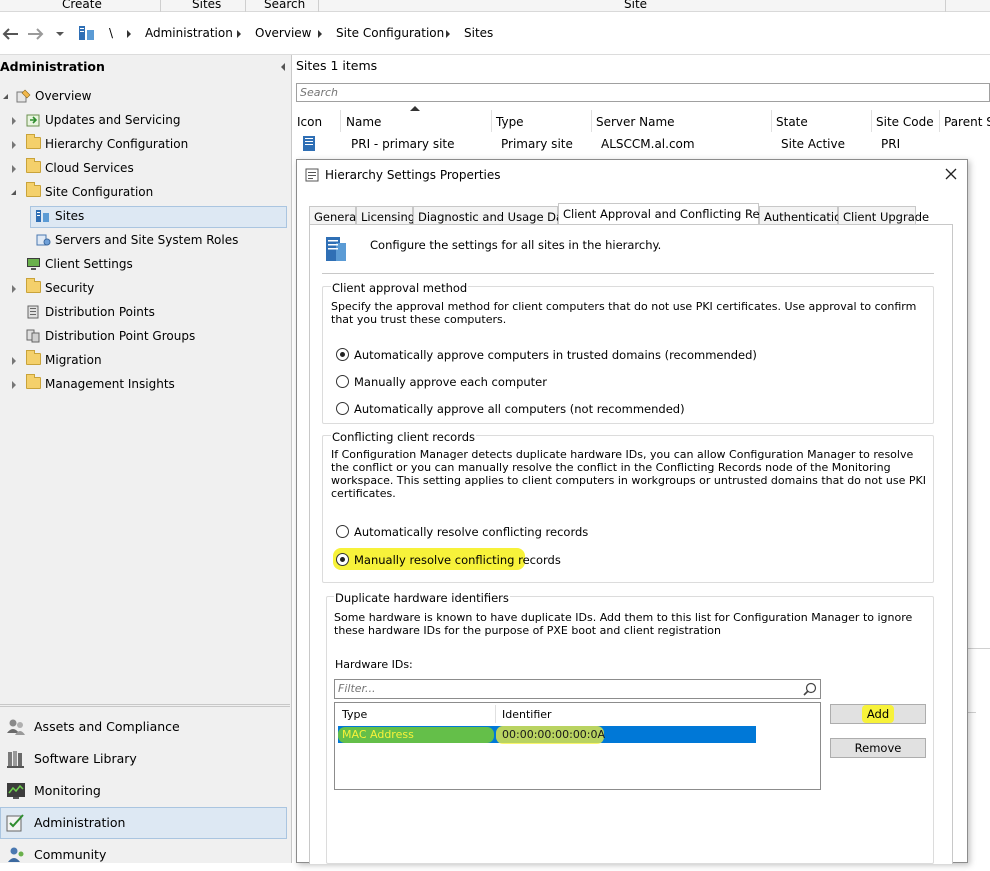 The image size is (990, 871). I want to click on ribbon-group-search: Search, so click(285, 5).